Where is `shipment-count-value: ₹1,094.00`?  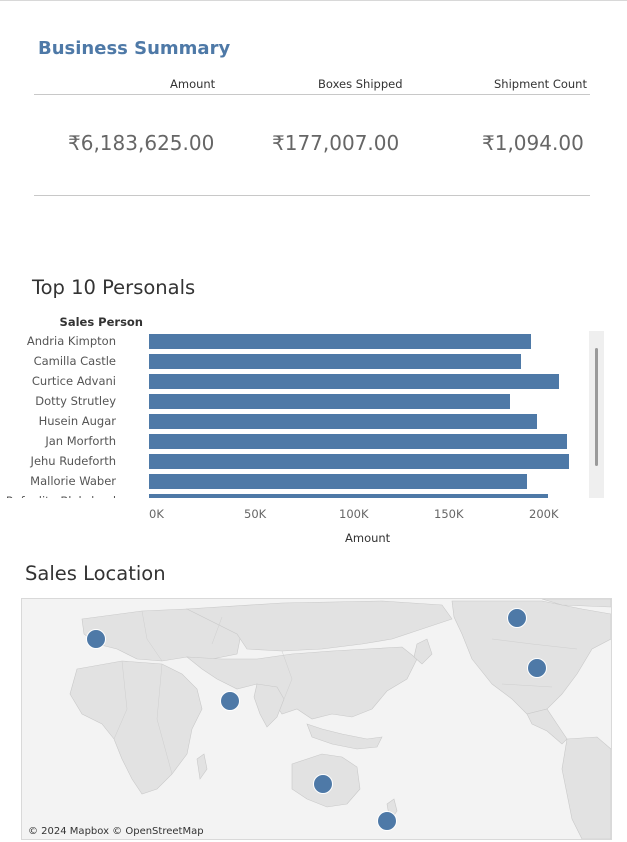
shipment-count-value: ₹1,094.00 is located at coordinates (533, 143).